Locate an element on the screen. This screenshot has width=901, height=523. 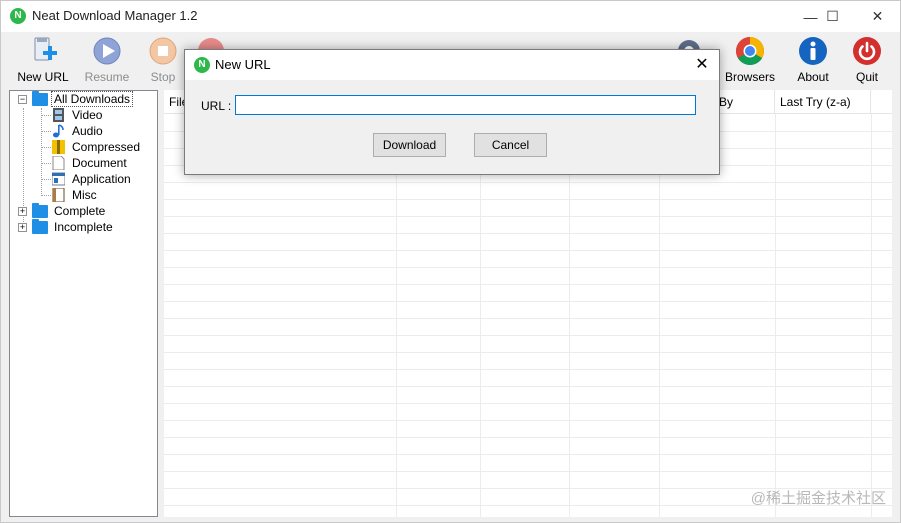
tree-item-label: Video is located at coordinates (87, 115).